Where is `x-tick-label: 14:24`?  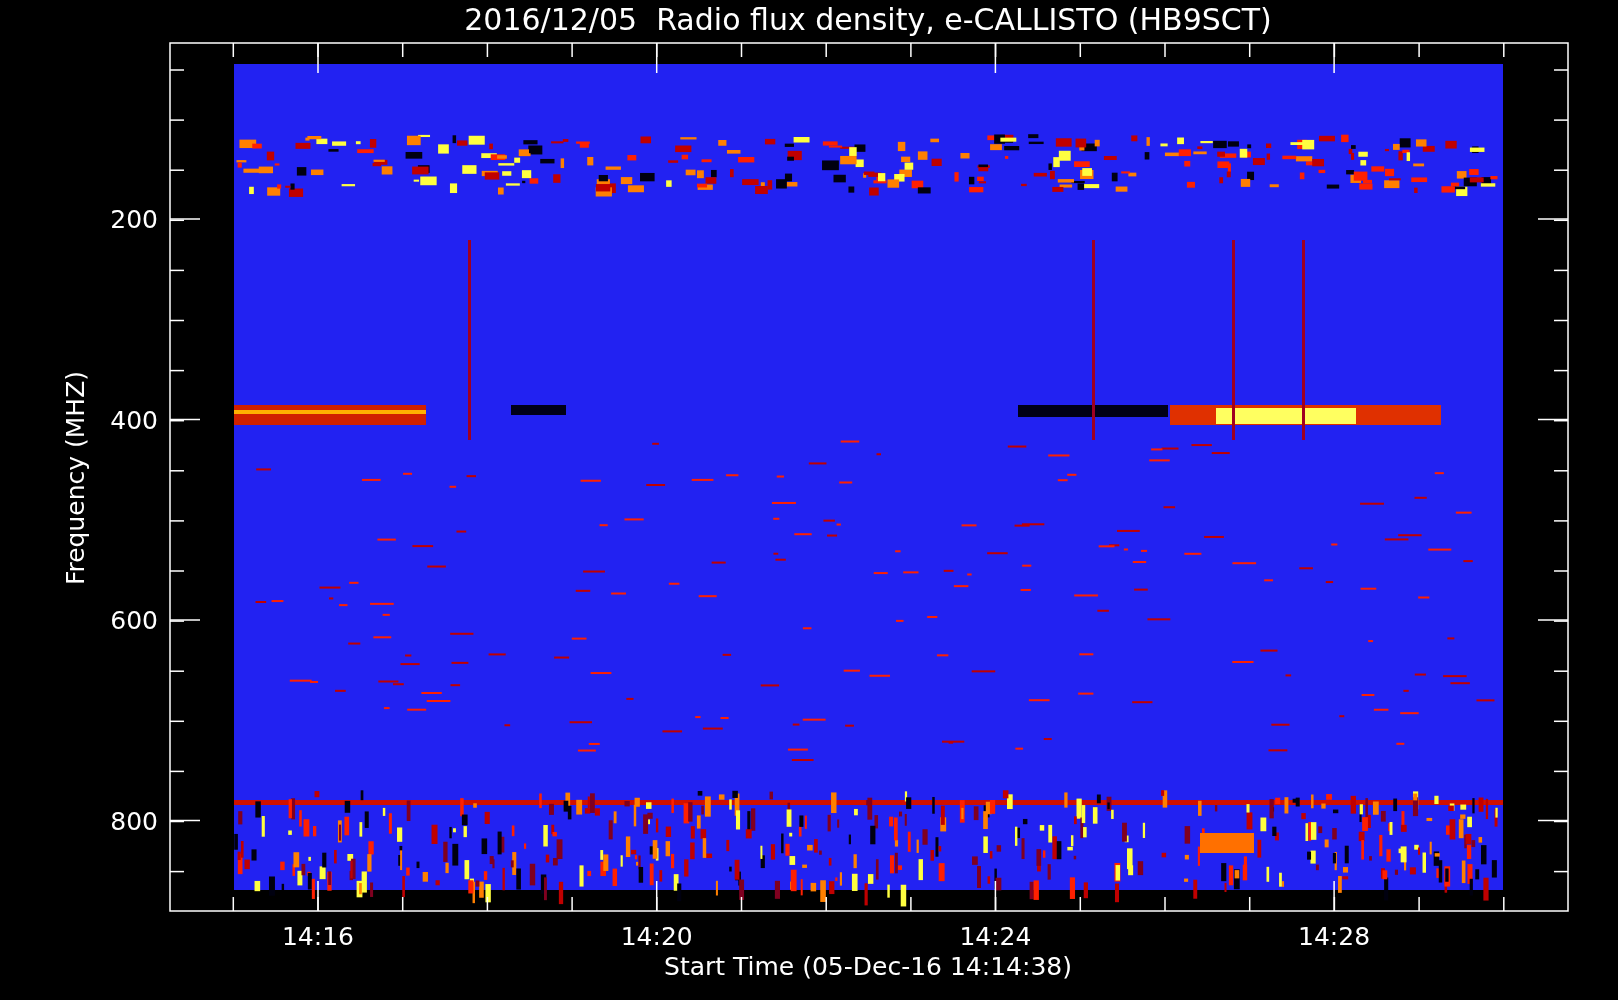 x-tick-label: 14:24 is located at coordinates (995, 936).